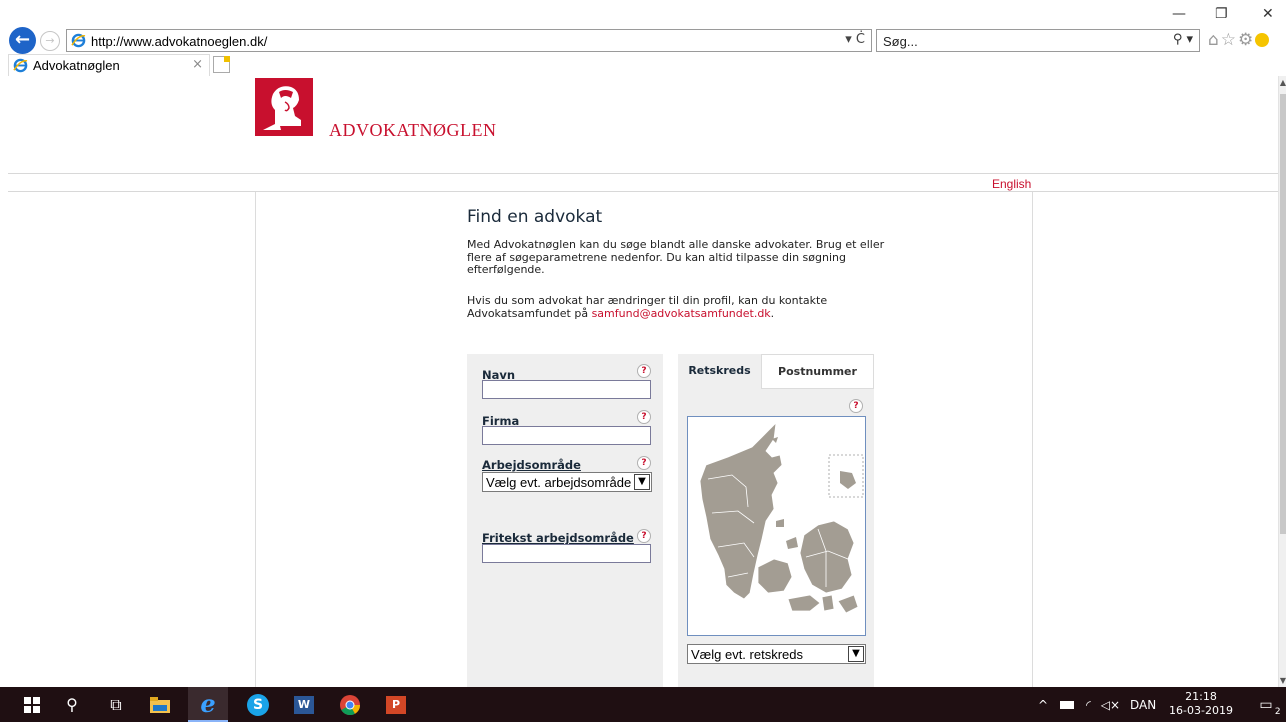 Image resolution: width=1286 pixels, height=722 pixels. Describe the element at coordinates (1038, 40) in the screenshot. I see `search-box: Søg... ⚲ ▾` at that location.